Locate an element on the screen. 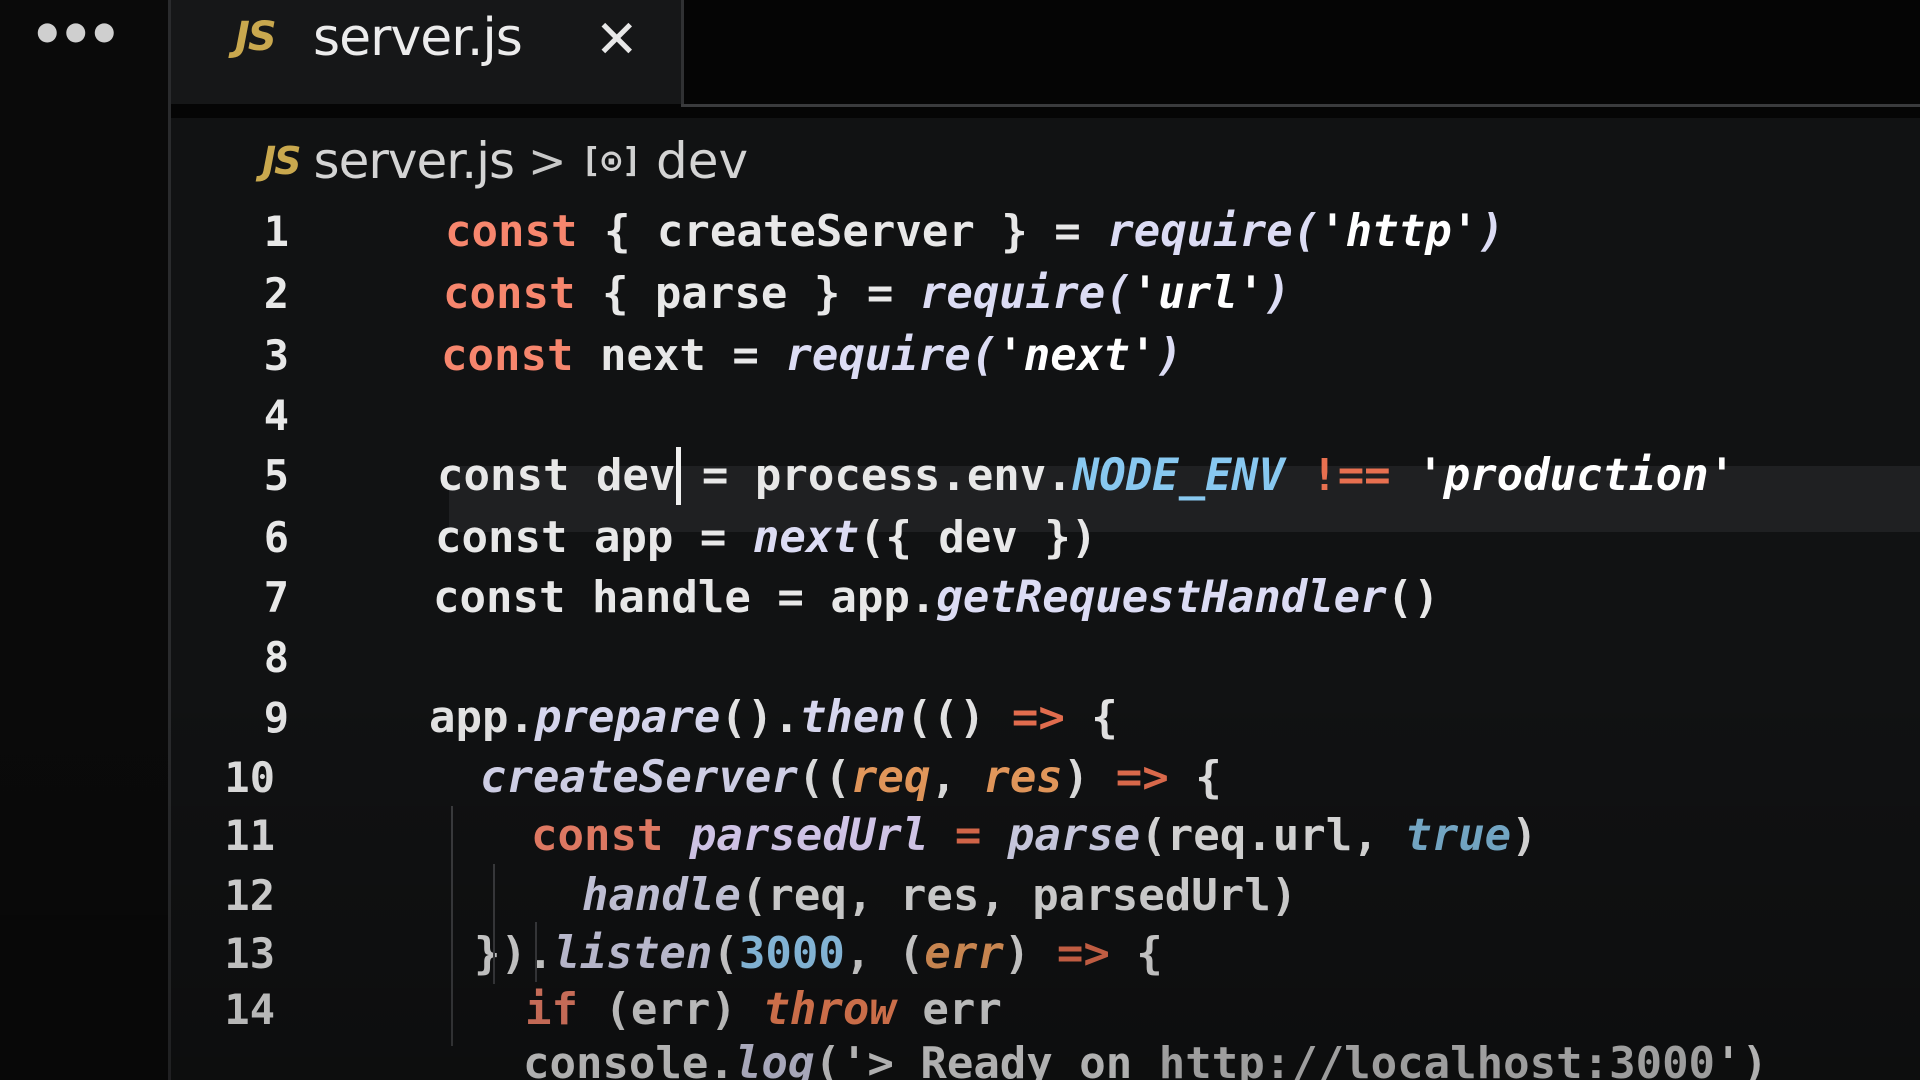 The width and height of the screenshot is (1920, 1080). breadcrumb-file: server.js is located at coordinates (415, 161).